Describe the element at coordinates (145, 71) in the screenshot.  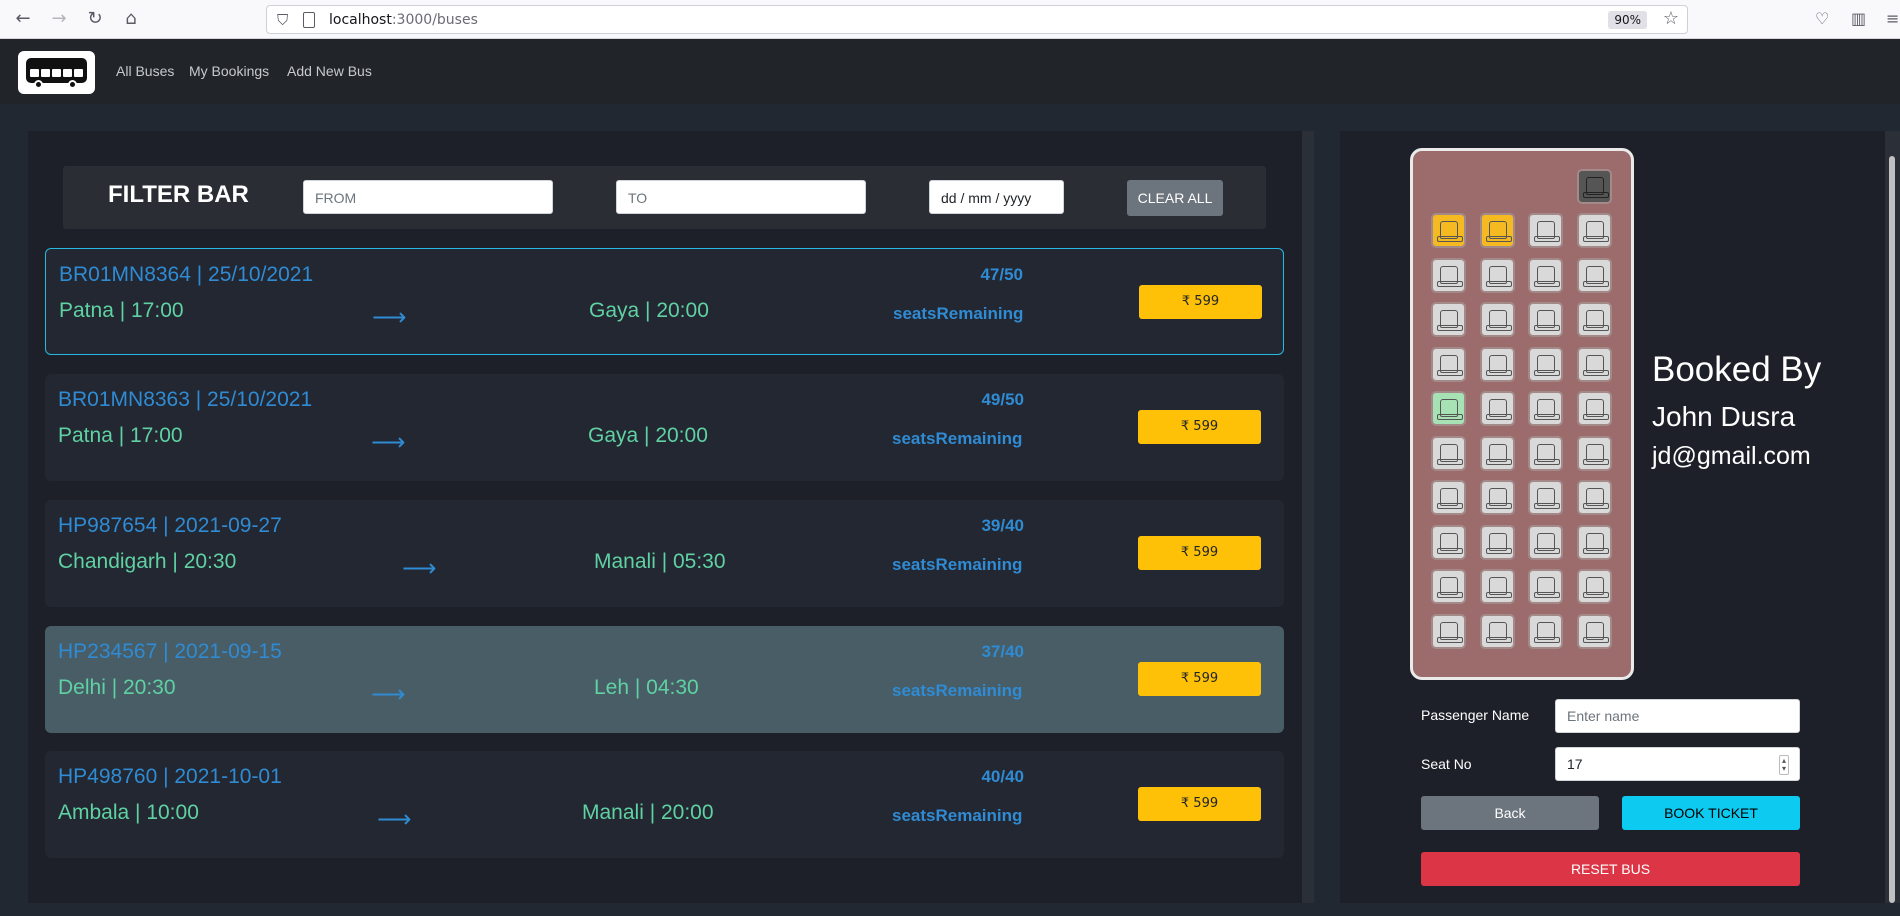
I see `nav-all-buses: All Buses` at that location.